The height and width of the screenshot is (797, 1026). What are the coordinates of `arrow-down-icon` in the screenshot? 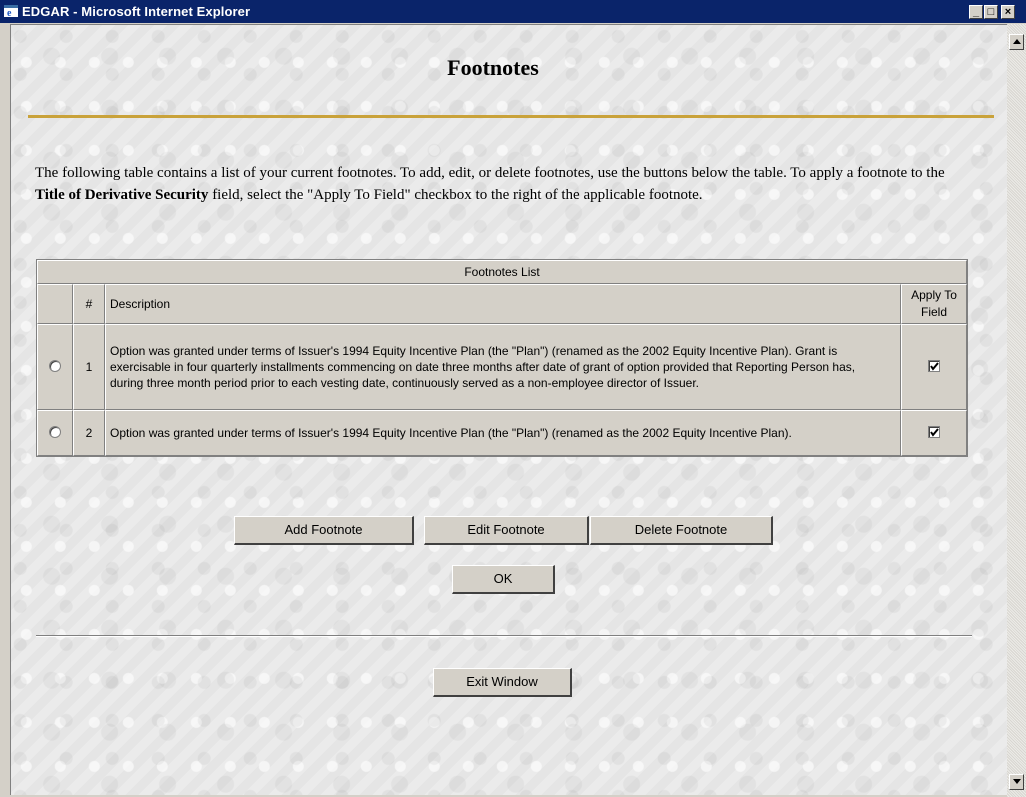 It's located at (1017, 781).